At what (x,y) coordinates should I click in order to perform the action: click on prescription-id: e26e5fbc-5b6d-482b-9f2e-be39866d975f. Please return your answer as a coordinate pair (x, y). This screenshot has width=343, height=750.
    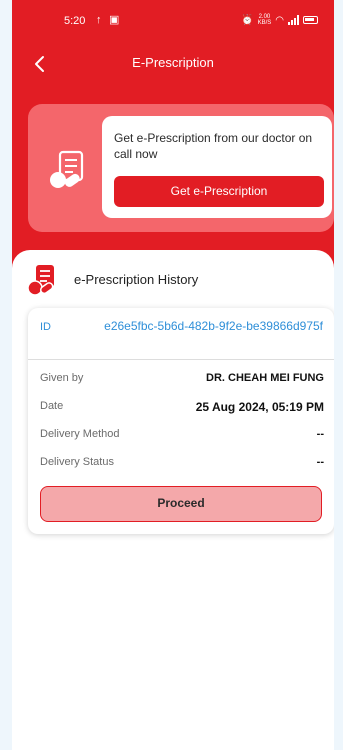
    Looking at the image, I should click on (195, 326).